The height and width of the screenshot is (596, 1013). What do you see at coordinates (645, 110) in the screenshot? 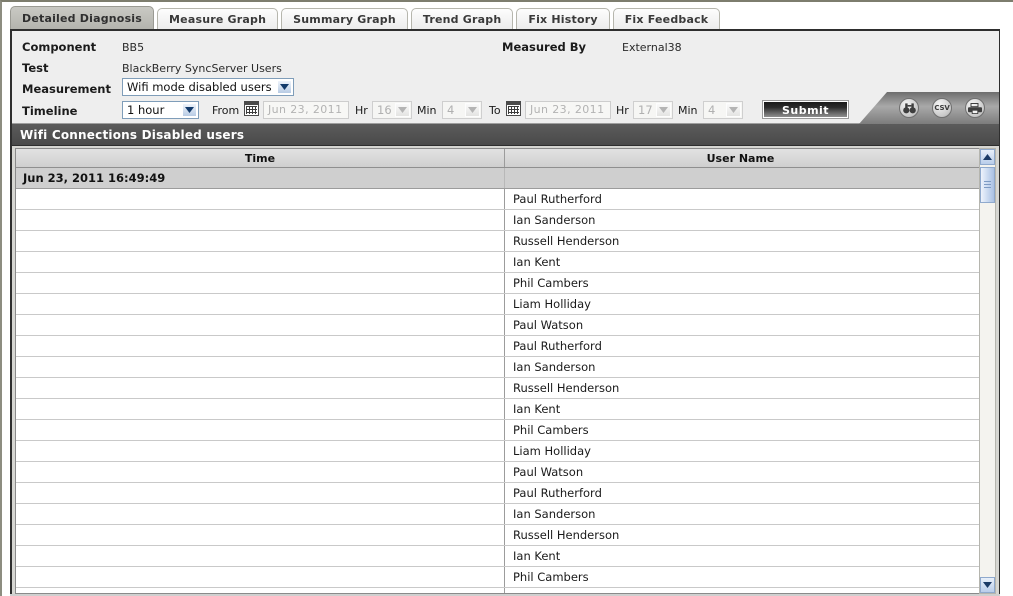
I see `to-hr-value: 17` at bounding box center [645, 110].